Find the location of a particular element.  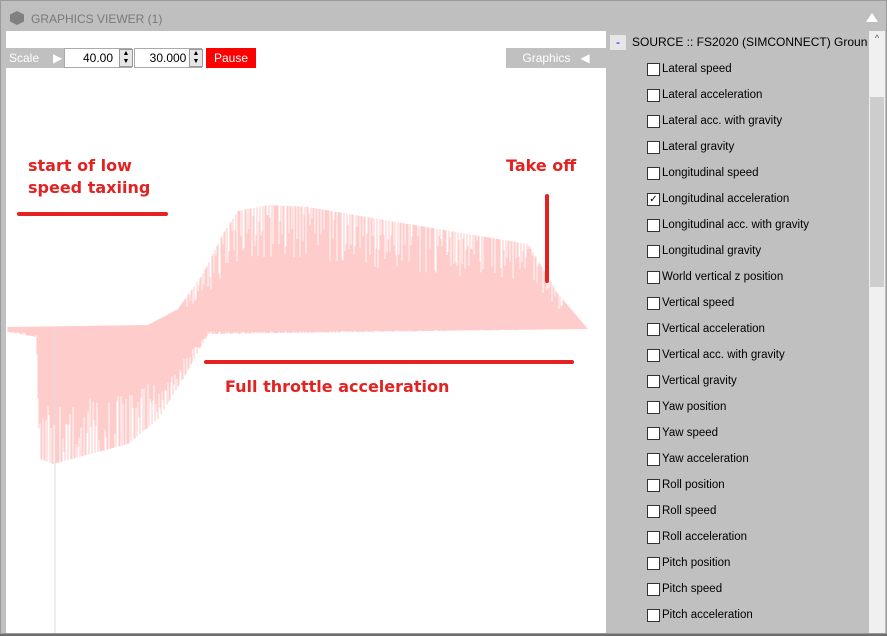

channel-item: Longitudinal gravity is located at coordinates (704, 251).